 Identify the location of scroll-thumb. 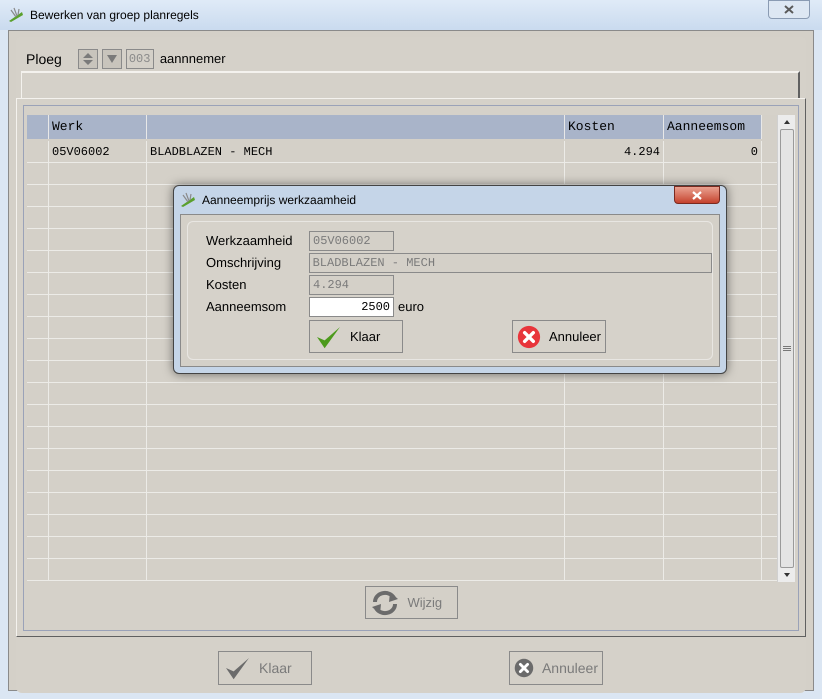
(787, 348).